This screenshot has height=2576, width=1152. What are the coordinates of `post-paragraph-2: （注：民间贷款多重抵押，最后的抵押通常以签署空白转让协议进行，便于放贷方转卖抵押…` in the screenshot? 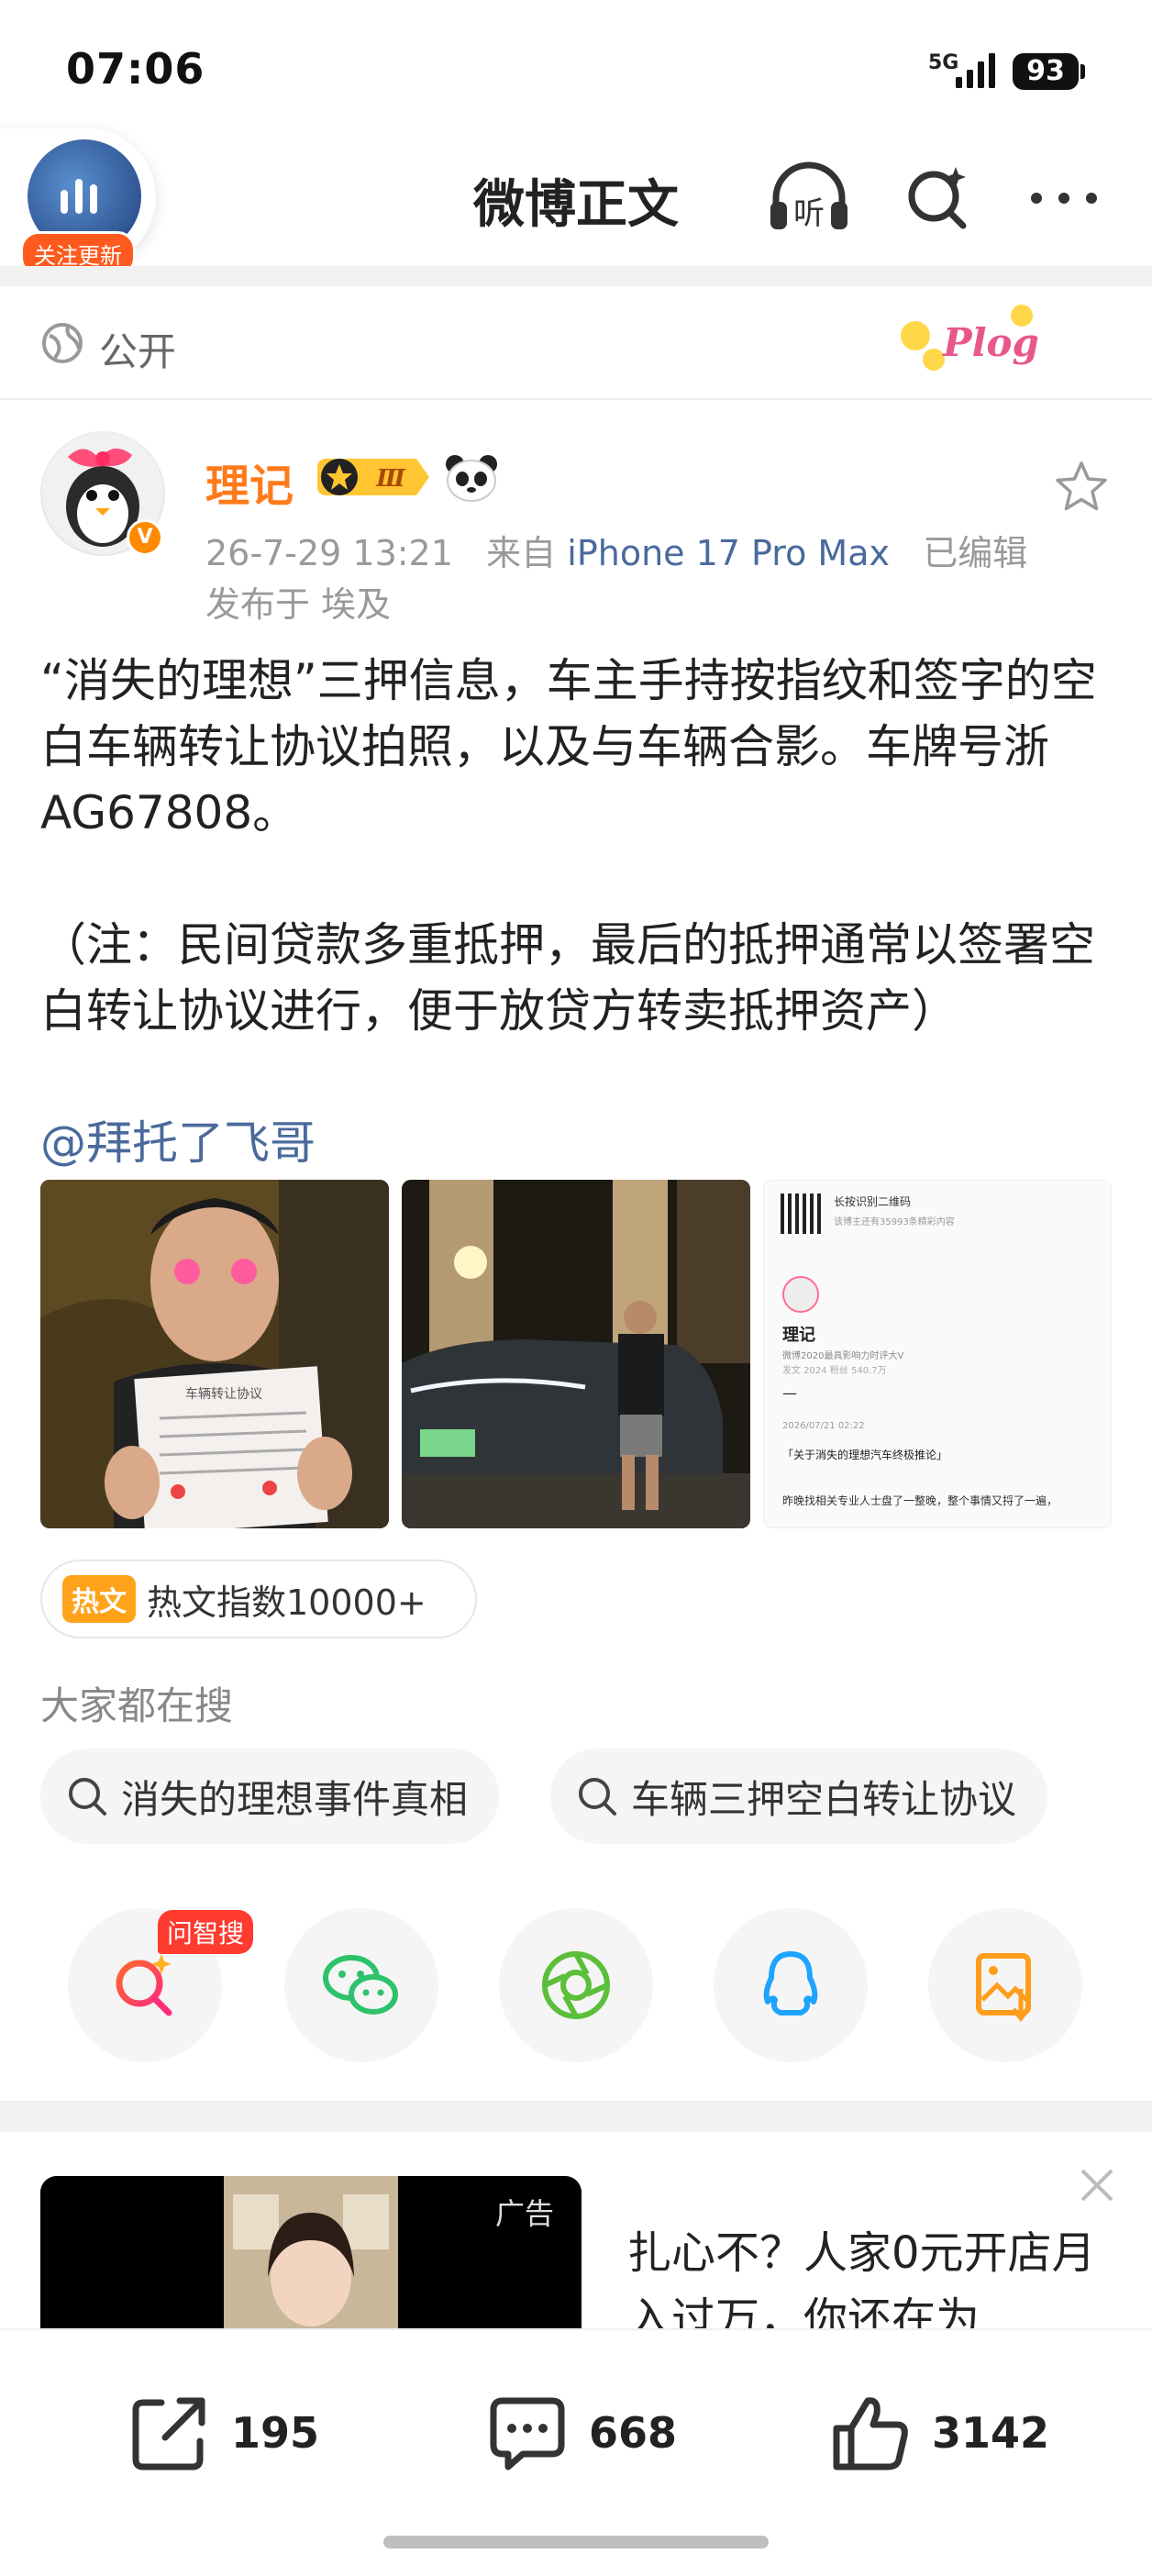 It's located at (567, 978).